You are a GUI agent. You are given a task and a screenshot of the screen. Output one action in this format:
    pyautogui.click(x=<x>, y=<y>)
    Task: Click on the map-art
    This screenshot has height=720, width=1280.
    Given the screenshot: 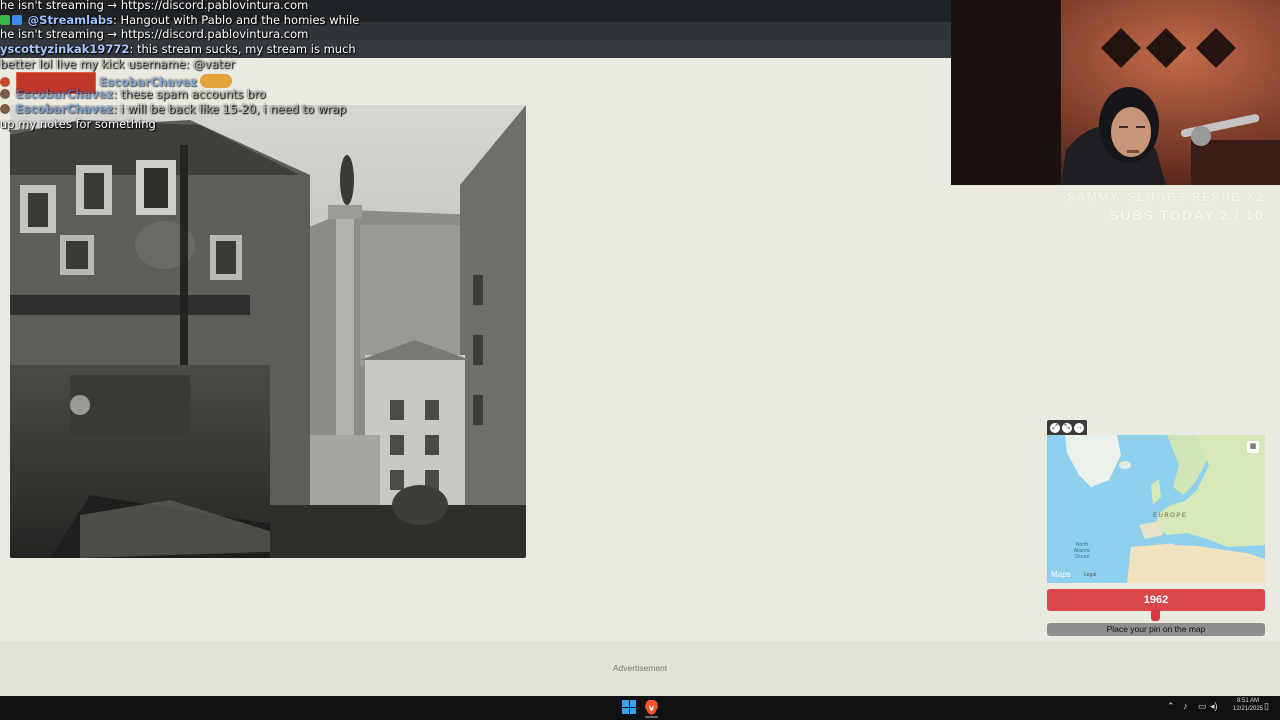 What is the action you would take?
    pyautogui.click(x=1156, y=509)
    